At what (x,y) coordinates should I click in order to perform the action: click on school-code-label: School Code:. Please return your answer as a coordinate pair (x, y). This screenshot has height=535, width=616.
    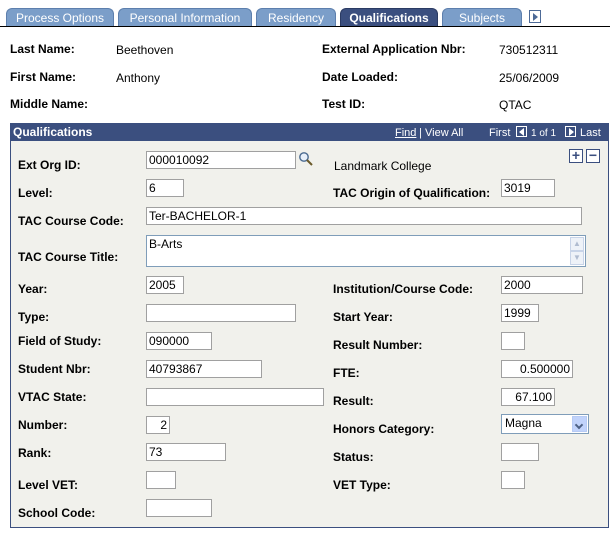
    Looking at the image, I should click on (57, 513).